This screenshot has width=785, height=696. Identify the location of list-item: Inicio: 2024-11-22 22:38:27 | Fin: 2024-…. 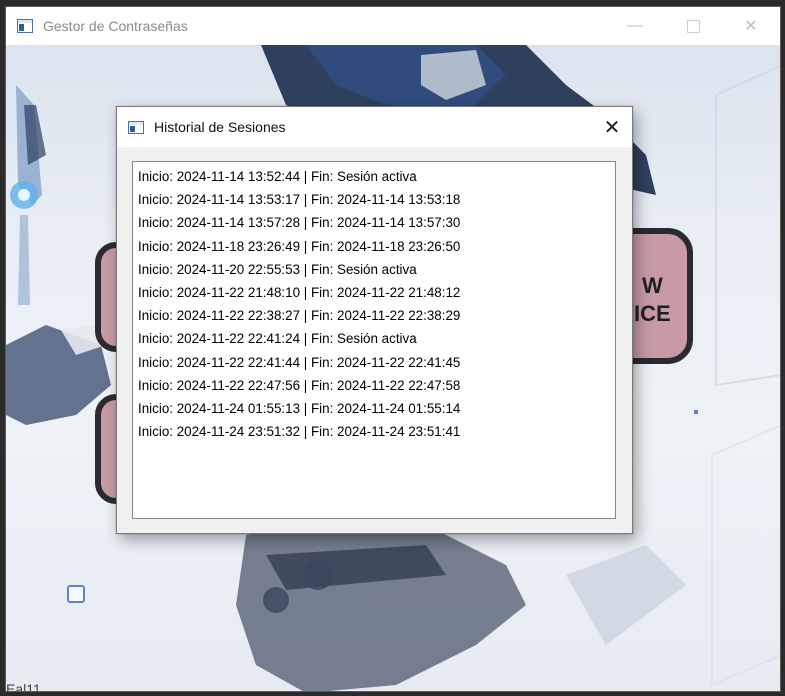
(376, 315).